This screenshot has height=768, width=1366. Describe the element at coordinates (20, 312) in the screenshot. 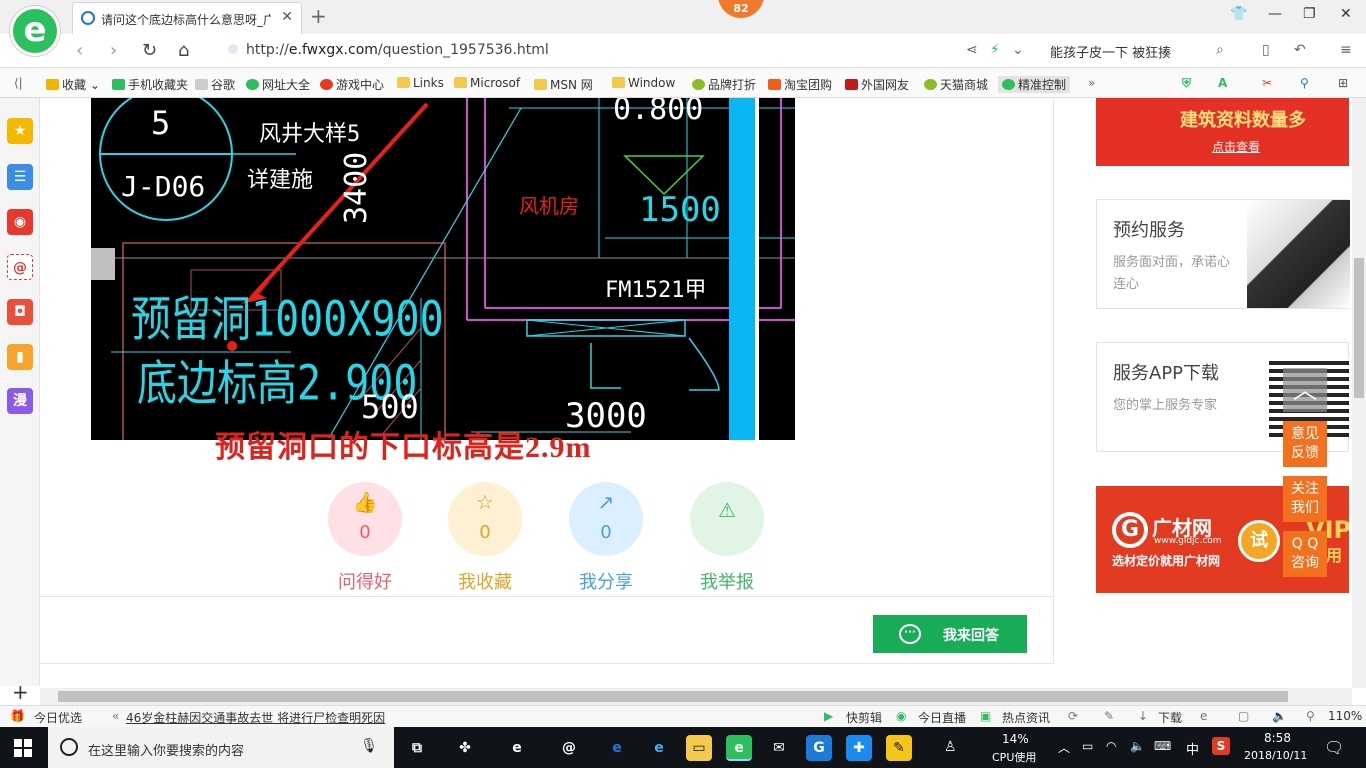

I see `game-icon: ◘` at that location.